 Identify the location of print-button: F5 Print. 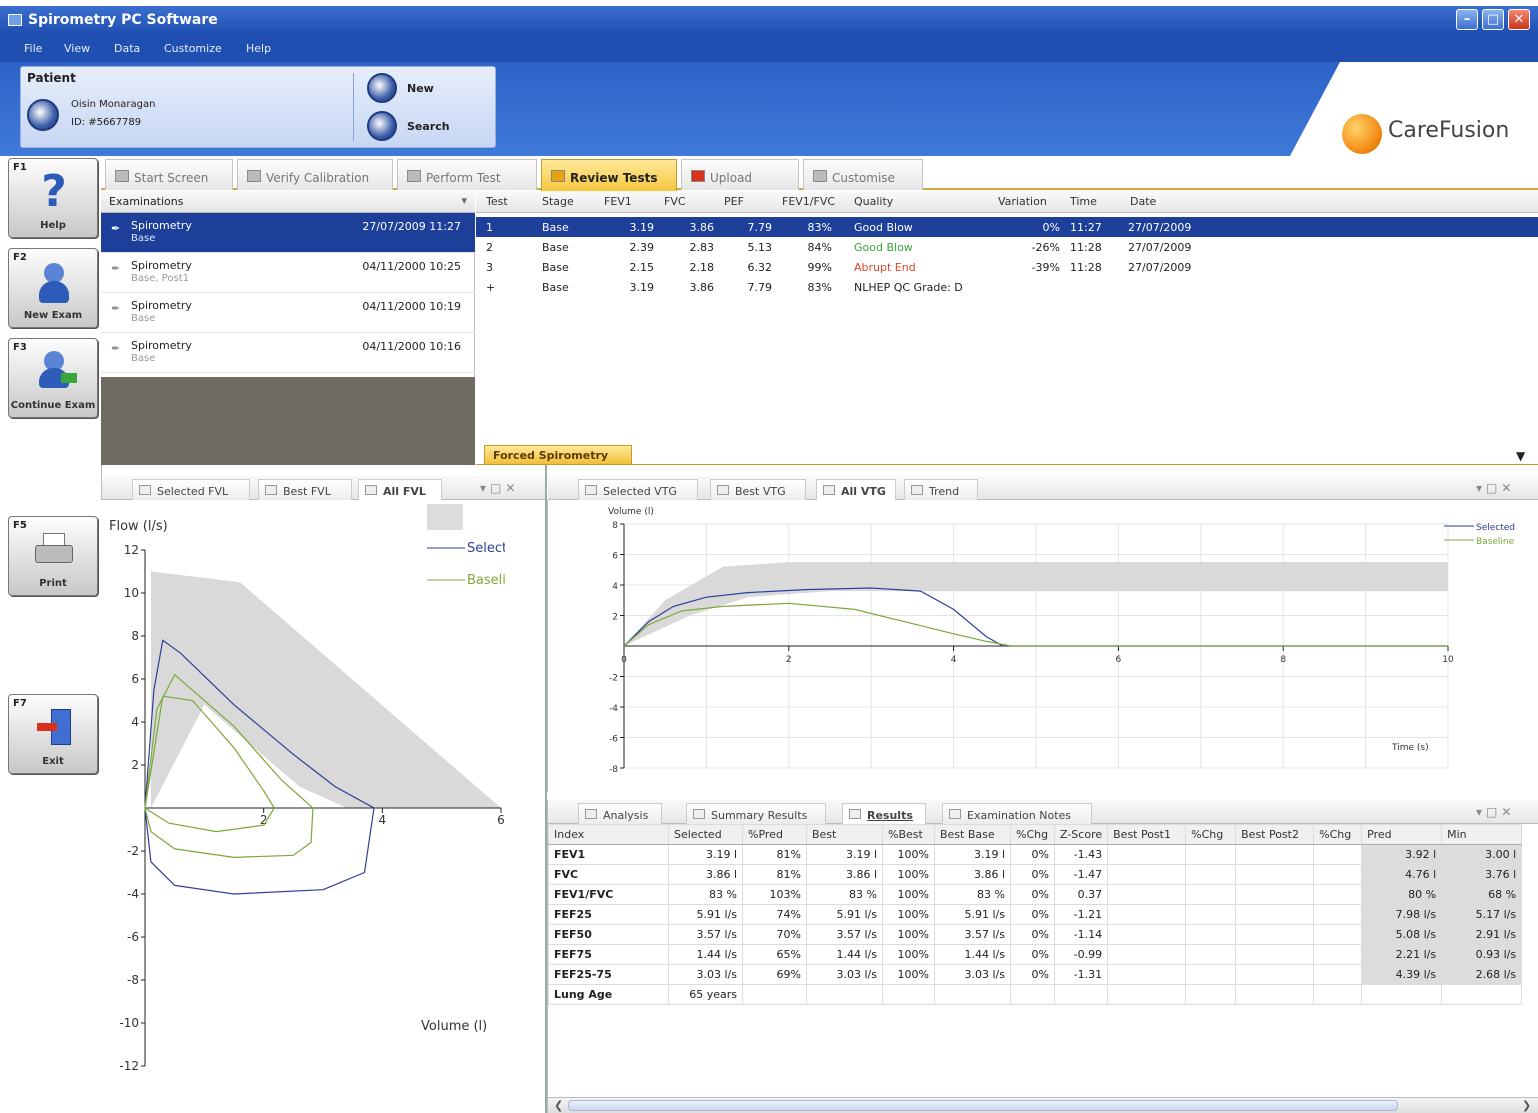
(53, 556).